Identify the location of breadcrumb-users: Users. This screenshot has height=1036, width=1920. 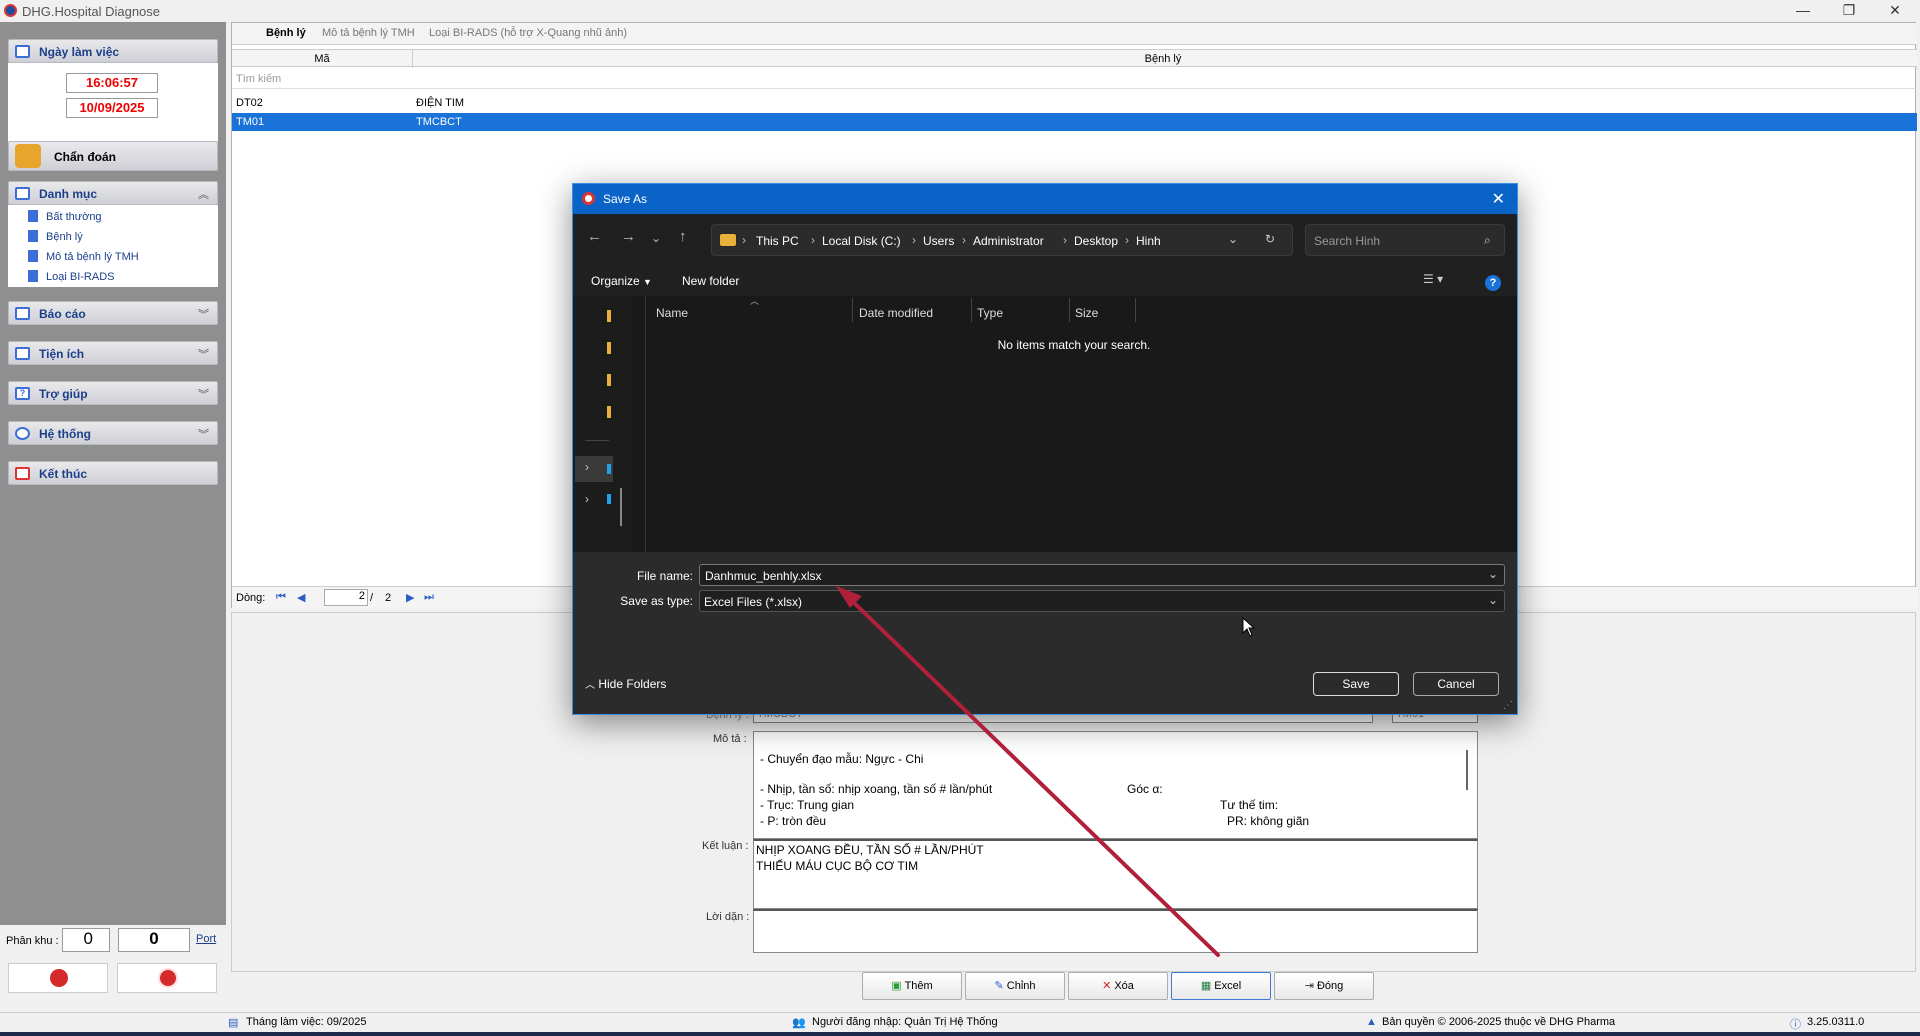
(938, 241).